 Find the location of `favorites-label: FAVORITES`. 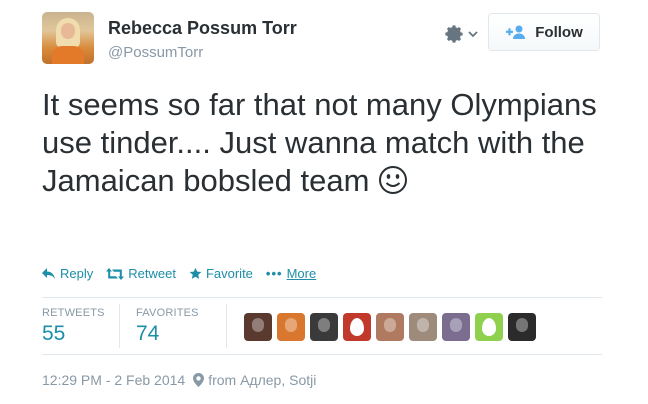

favorites-label: FAVORITES is located at coordinates (167, 313).